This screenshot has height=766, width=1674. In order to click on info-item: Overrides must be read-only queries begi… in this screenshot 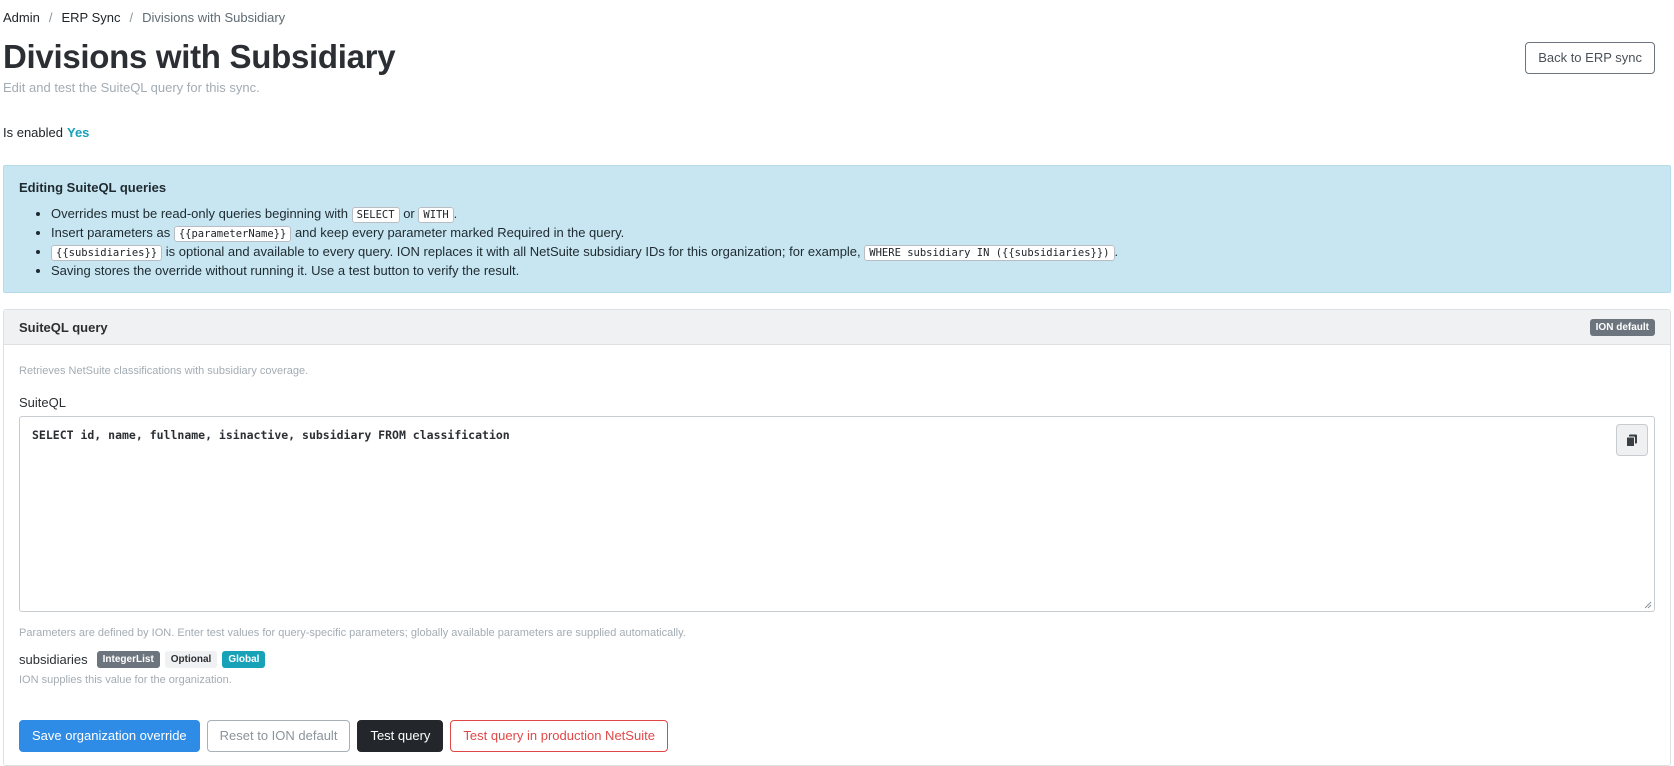, I will do `click(853, 214)`.